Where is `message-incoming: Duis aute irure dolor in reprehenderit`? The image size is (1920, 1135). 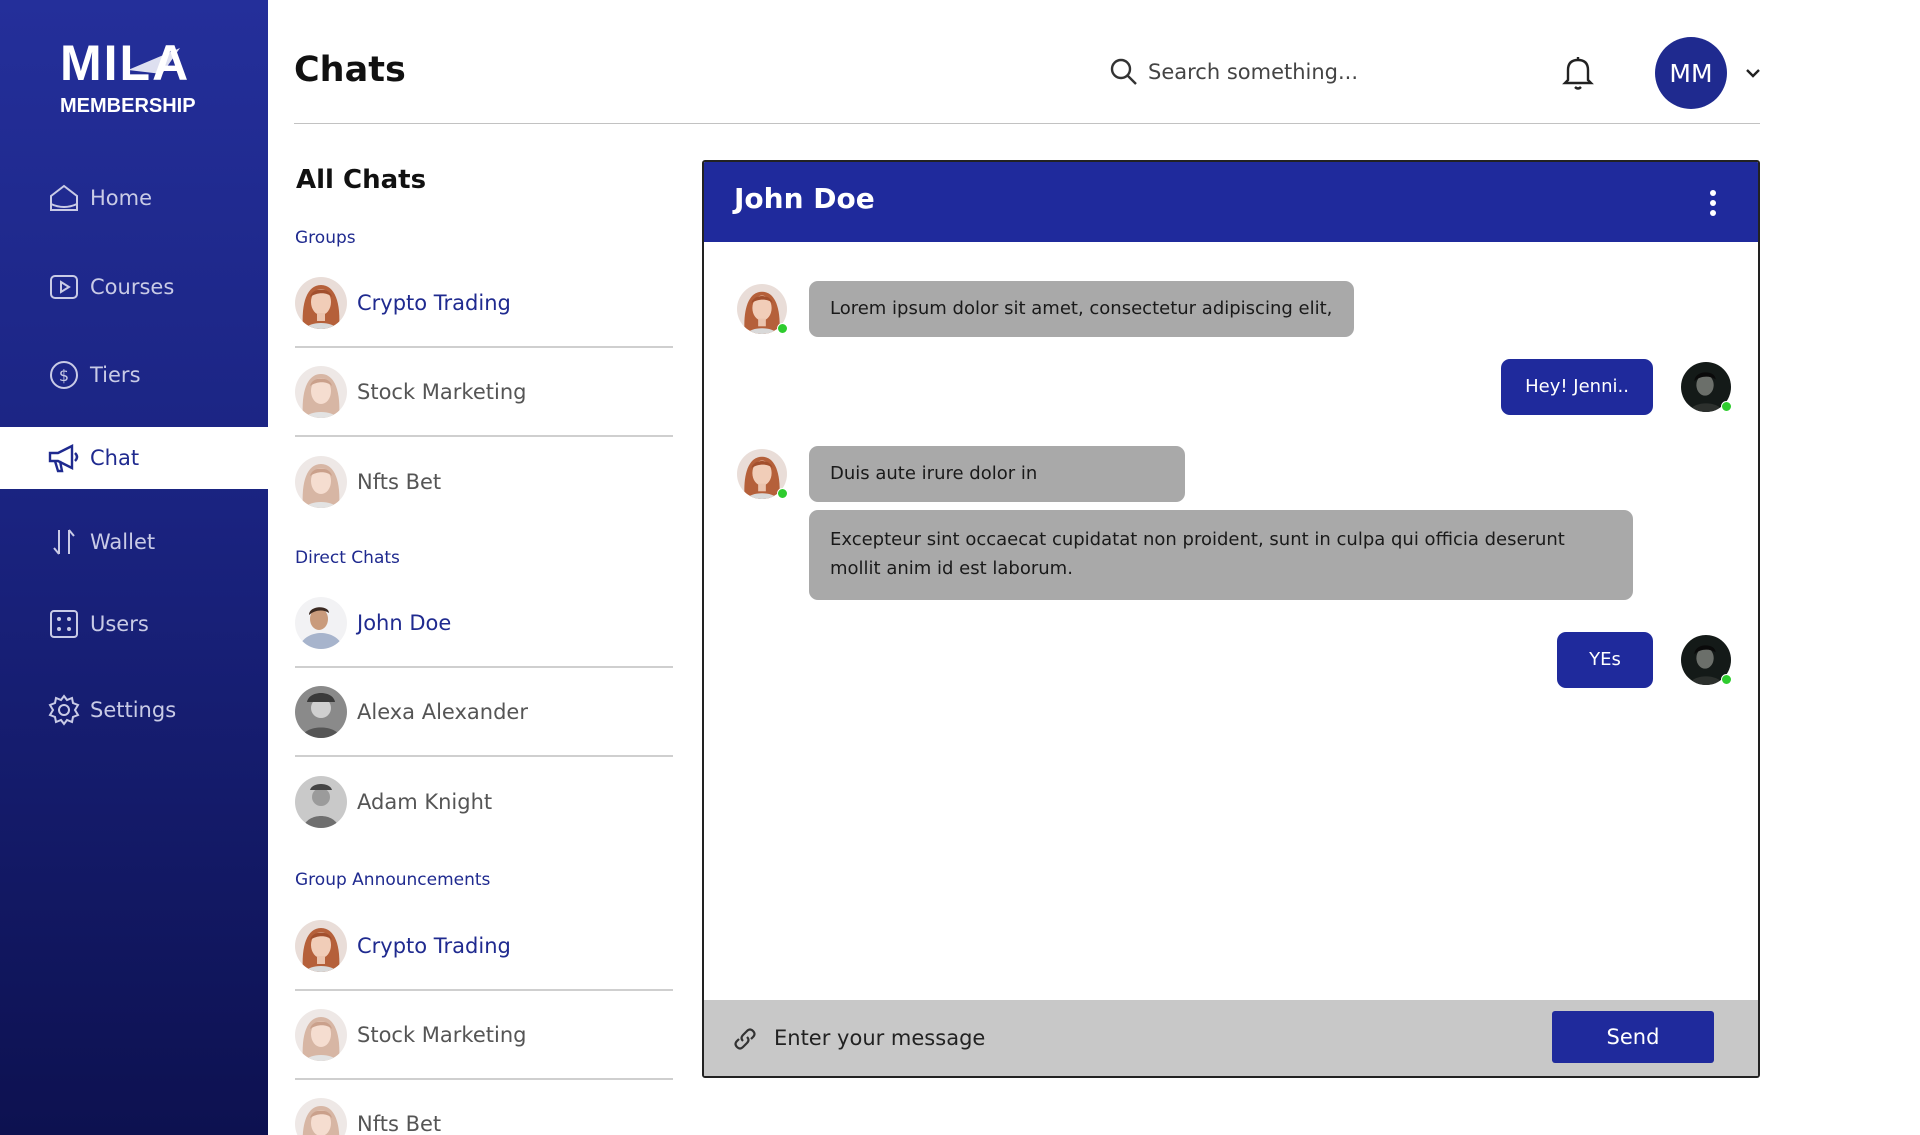
message-incoming: Duis aute irure dolor in reprehenderit is located at coordinates (997, 493).